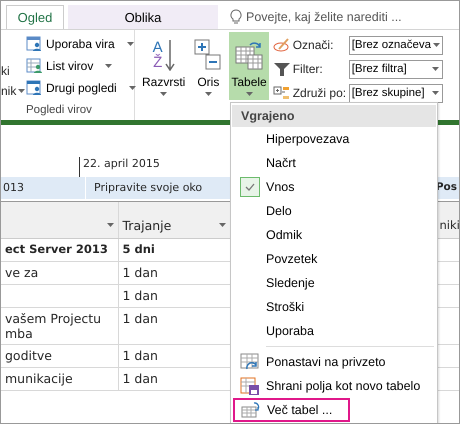  Describe the element at coordinates (334, 362) in the screenshot. I see `menu-item: Ponastavi na privzeto` at that location.